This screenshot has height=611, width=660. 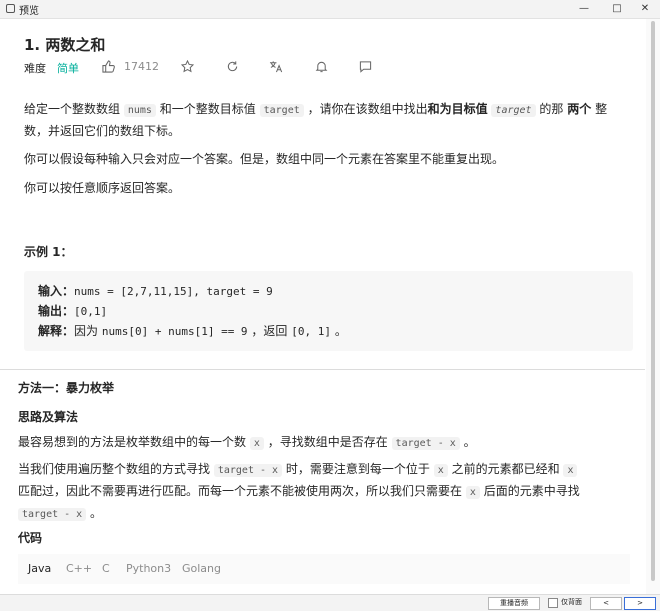 I want to click on description-paragraph-2: 你可以假设每种输入只会对应一个答案。但是，数组中同一个元素在答案里不能重复出现。, so click(x=264, y=159).